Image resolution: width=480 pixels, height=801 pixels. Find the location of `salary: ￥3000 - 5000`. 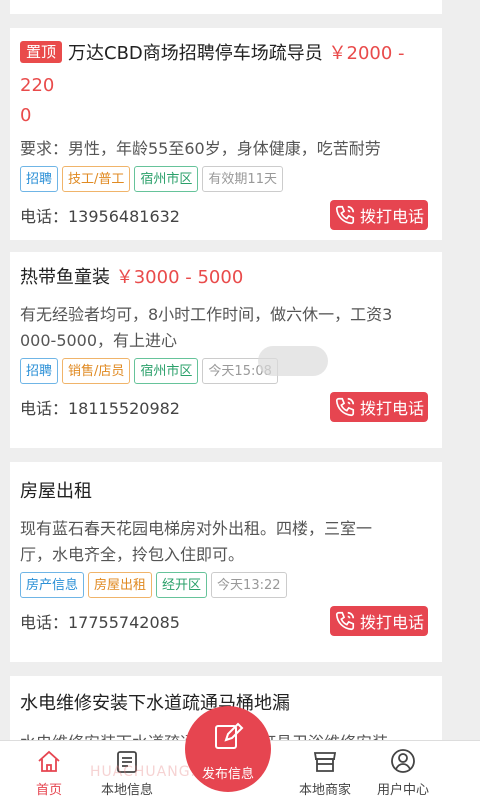

salary: ￥3000 - 5000 is located at coordinates (179, 277).